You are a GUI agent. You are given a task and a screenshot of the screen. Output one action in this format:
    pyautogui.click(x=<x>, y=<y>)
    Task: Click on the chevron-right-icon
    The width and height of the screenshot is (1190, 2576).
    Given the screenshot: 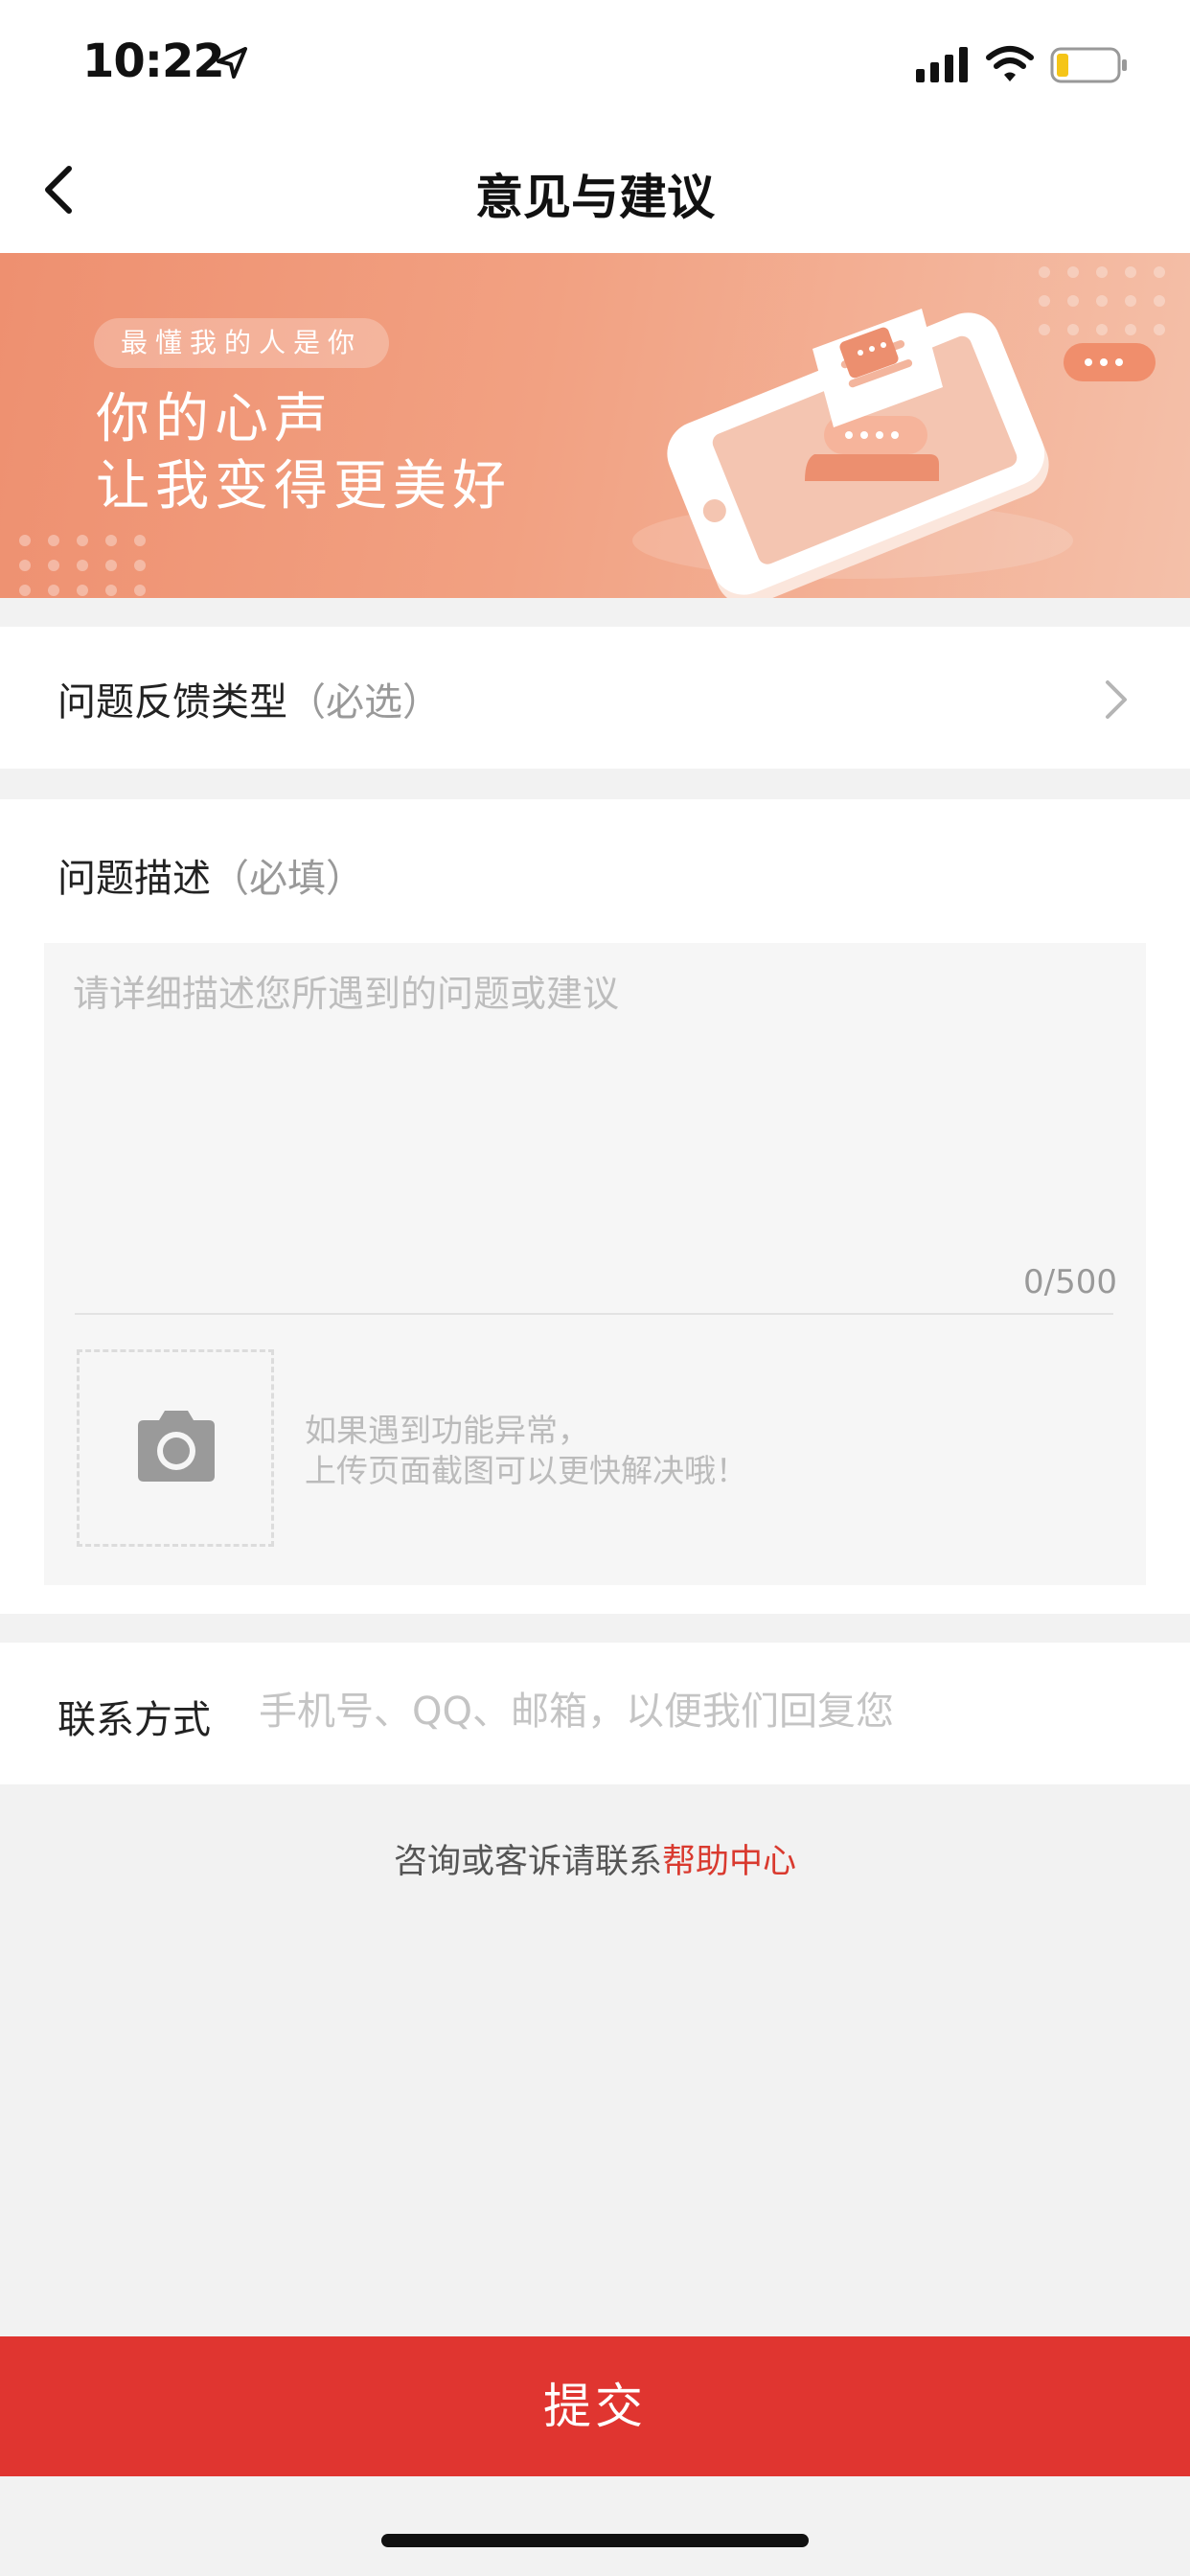 What is the action you would take?
    pyautogui.click(x=1116, y=700)
    